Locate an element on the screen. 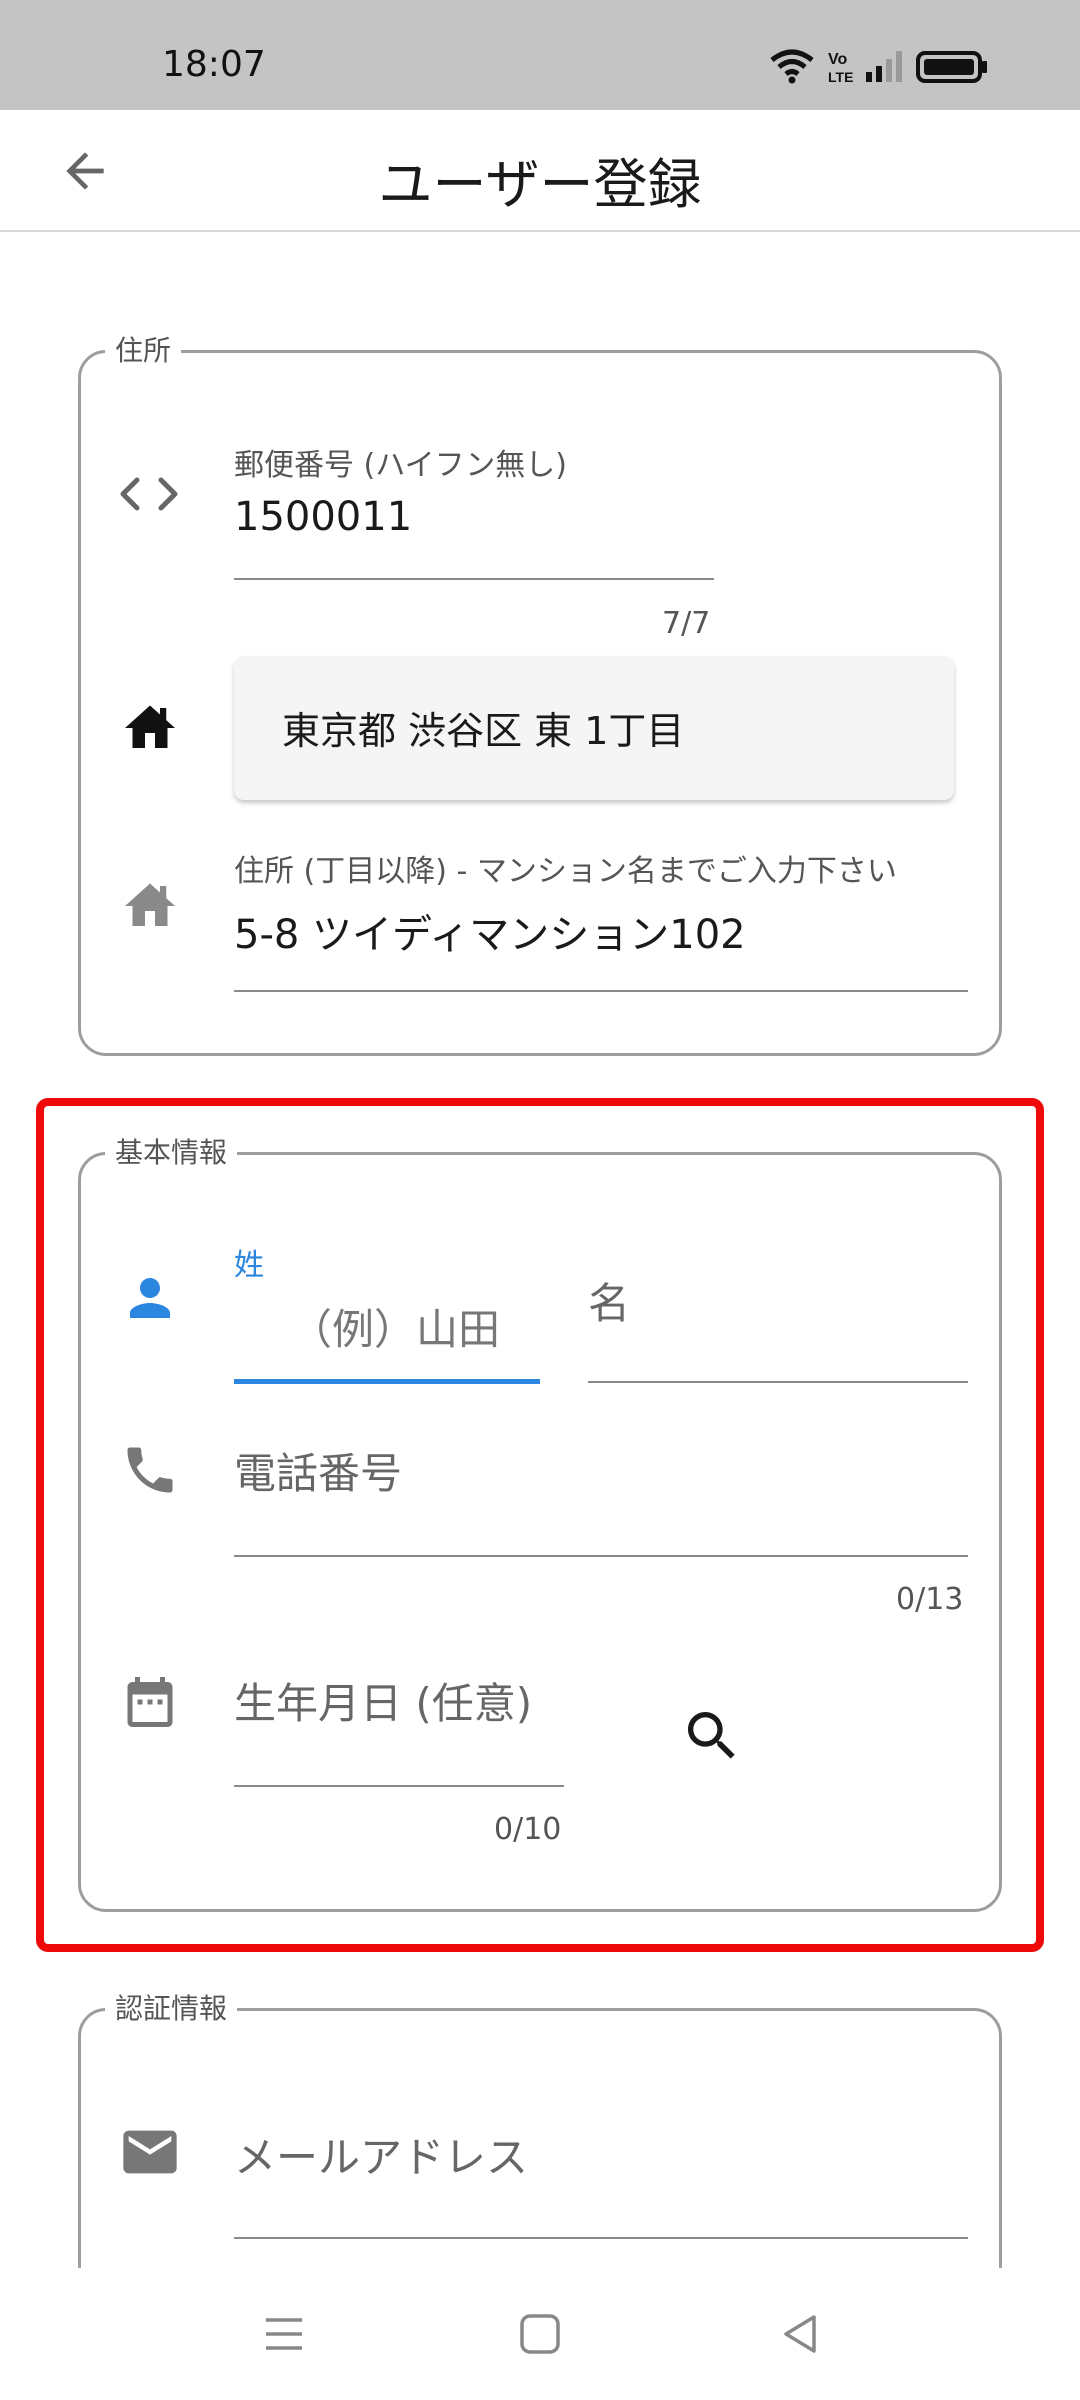  menu-icon is located at coordinates (284, 2334).